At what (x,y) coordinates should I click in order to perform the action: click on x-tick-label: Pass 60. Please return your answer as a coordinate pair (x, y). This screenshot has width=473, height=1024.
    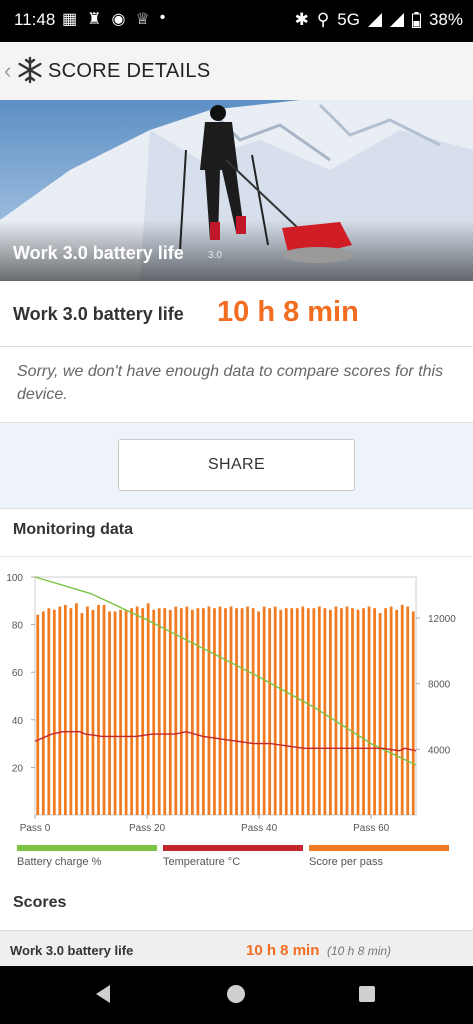
    Looking at the image, I should click on (371, 828).